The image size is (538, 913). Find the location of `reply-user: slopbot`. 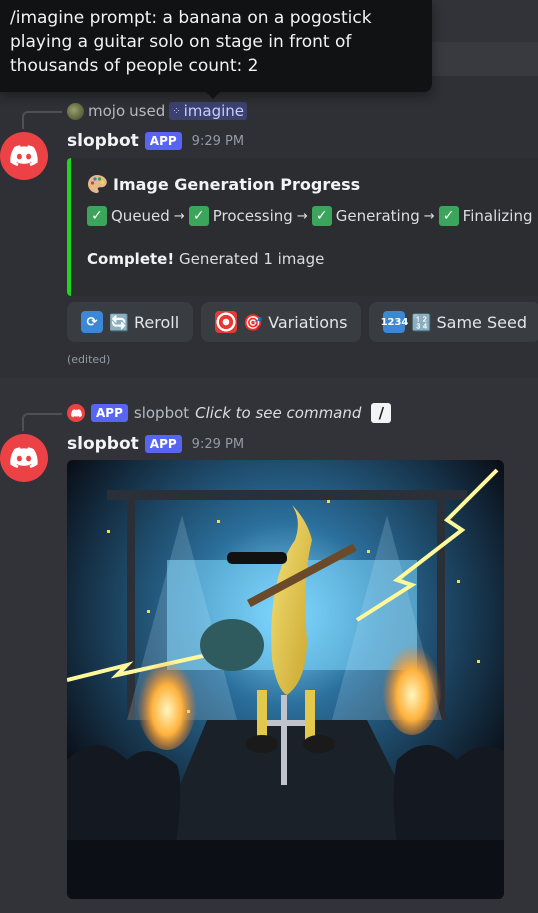

reply-user: slopbot is located at coordinates (161, 413).